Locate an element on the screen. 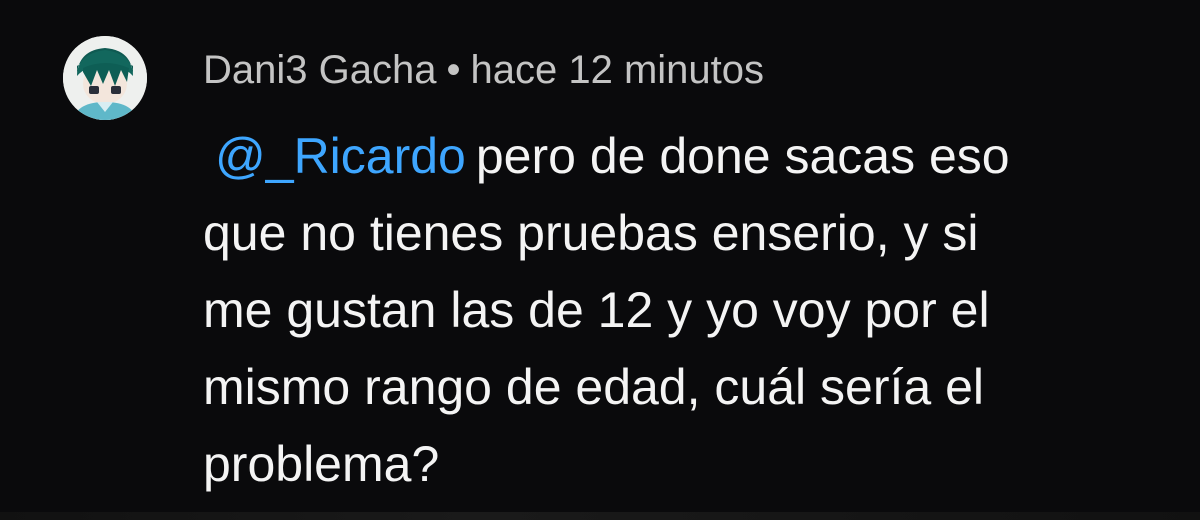 This screenshot has width=1200, height=520. comment-line: me gustan las de 12 y yo voy por el is located at coordinates (596, 310).